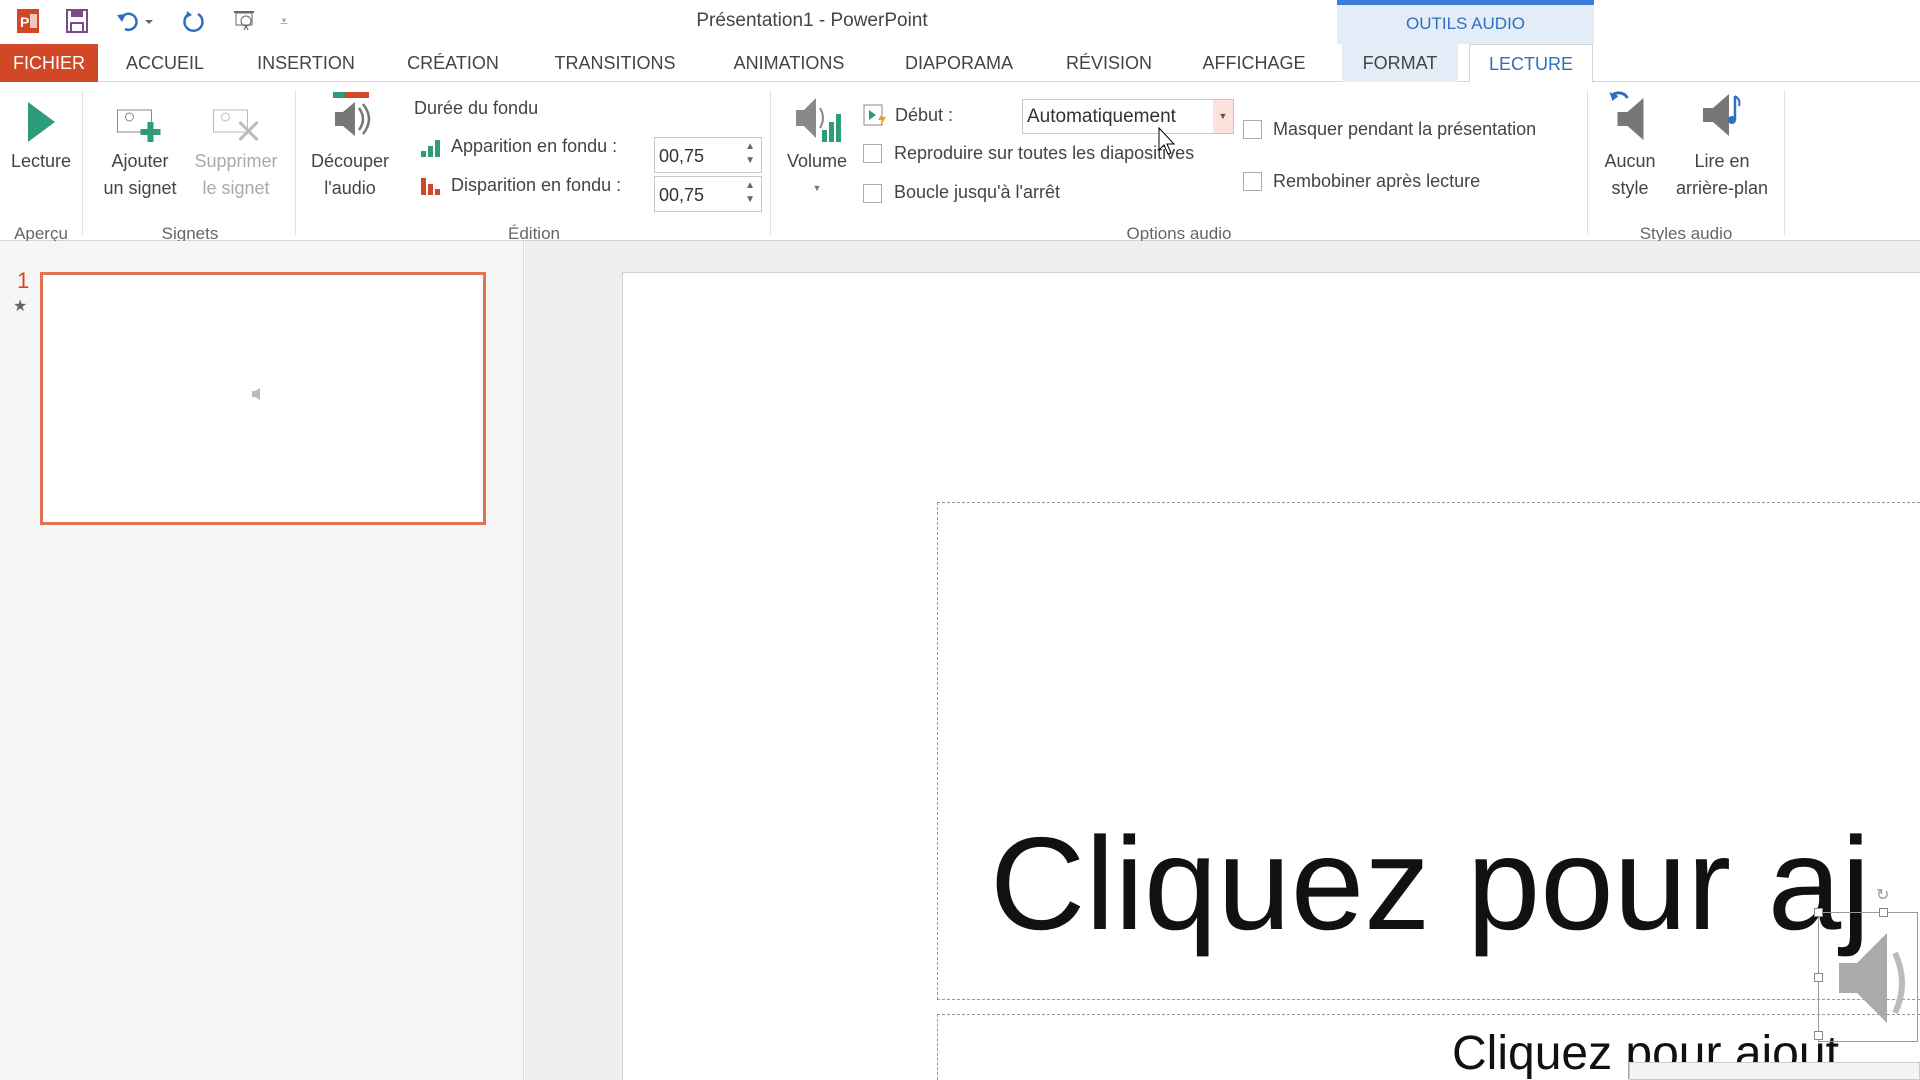 The height and width of the screenshot is (1080, 1920). What do you see at coordinates (872, 153) in the screenshot?
I see `play-across-slides-checkbox` at bounding box center [872, 153].